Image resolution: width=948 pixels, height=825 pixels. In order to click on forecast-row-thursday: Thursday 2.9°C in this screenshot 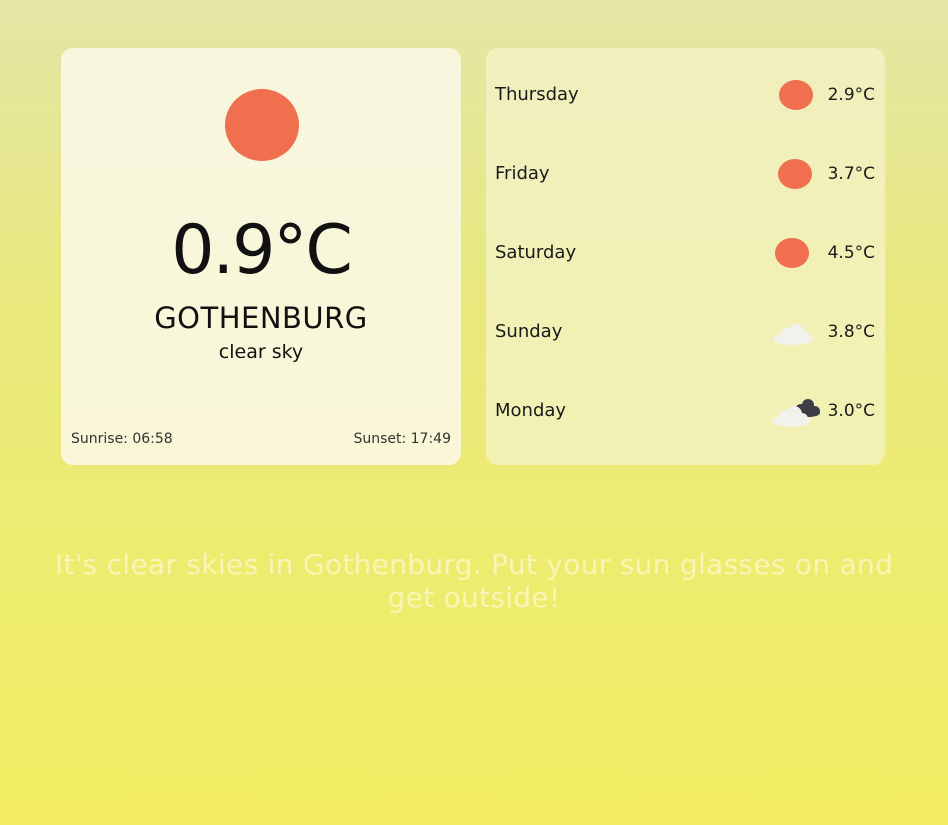, I will do `click(685, 95)`.